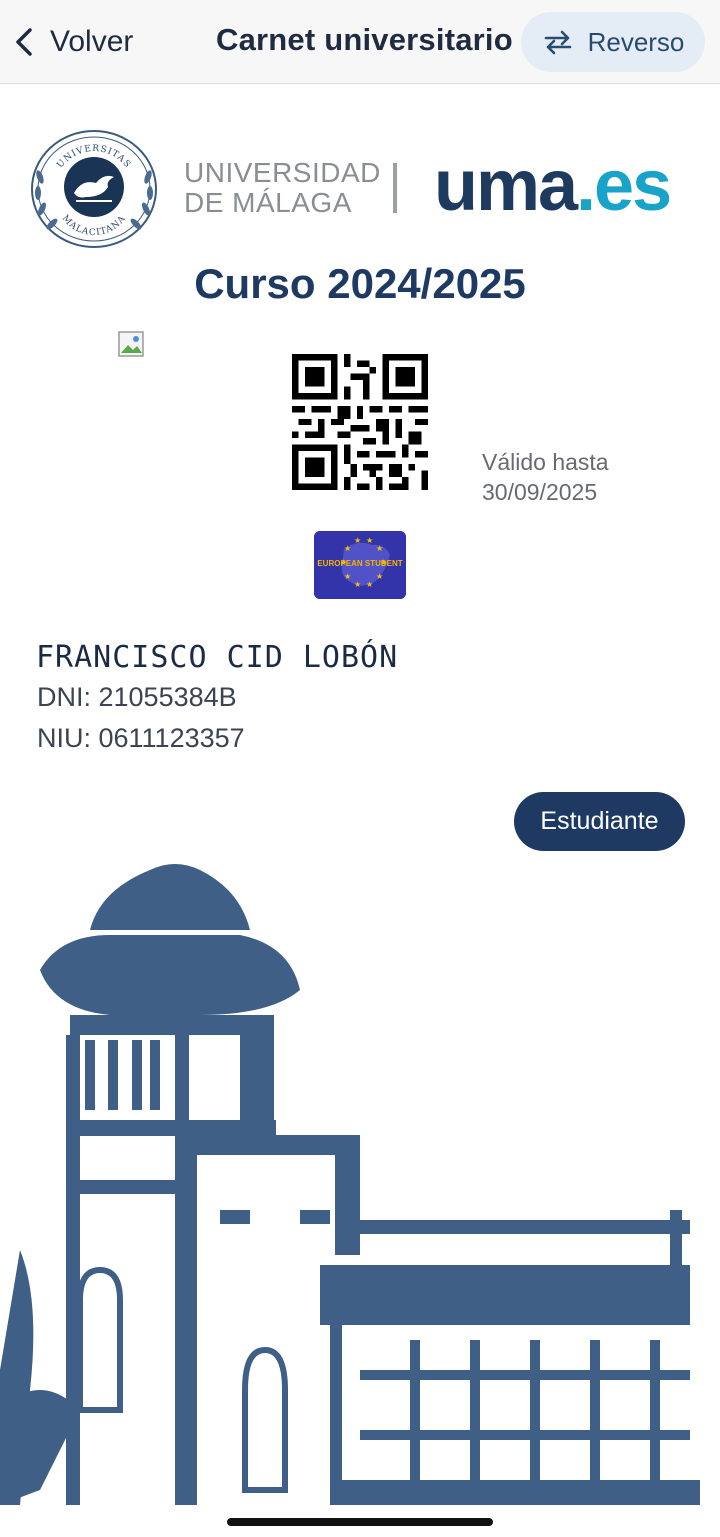 The width and height of the screenshot is (720, 1537). What do you see at coordinates (282, 172) in the screenshot?
I see `university-name-line1: UNIVERSIDAD` at bounding box center [282, 172].